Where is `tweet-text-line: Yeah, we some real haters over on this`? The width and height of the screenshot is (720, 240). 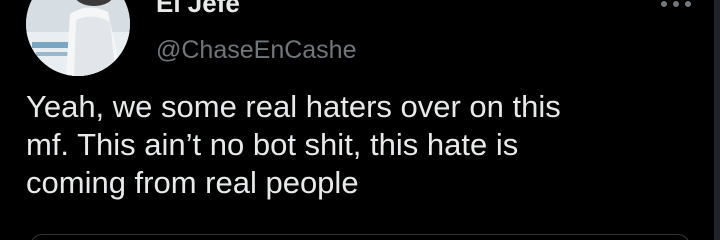
tweet-text-line: Yeah, we some real haters over on this is located at coordinates (293, 106).